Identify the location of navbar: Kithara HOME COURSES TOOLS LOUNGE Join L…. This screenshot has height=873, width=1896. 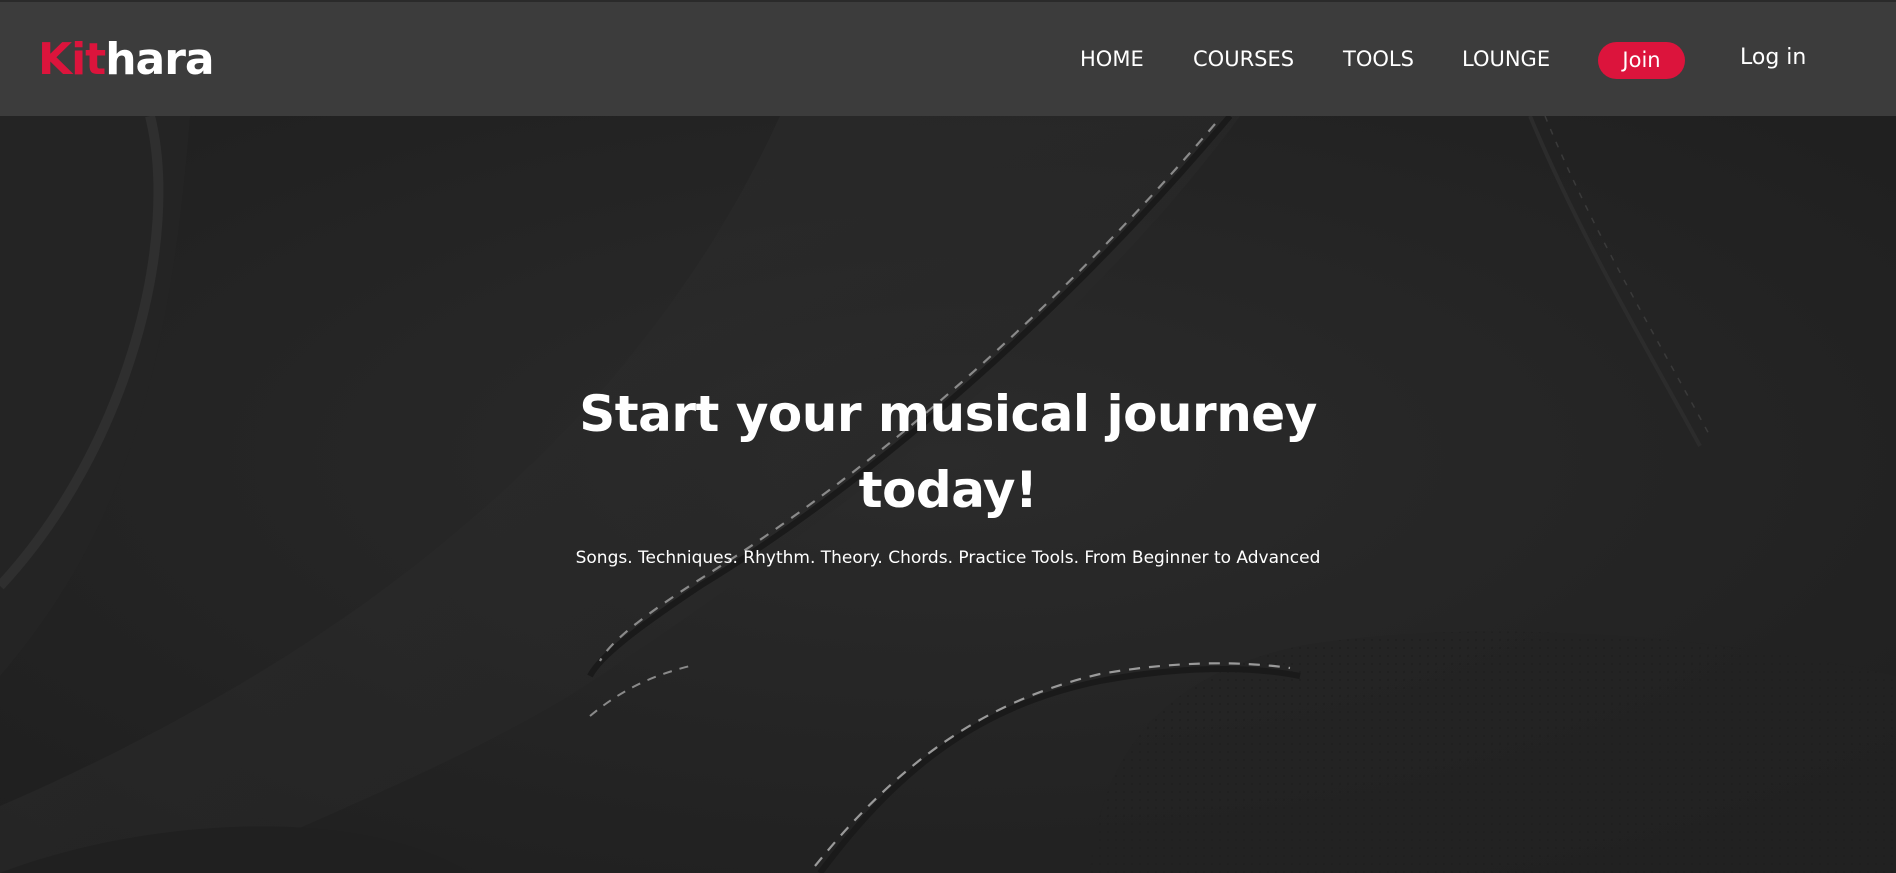
(948, 58).